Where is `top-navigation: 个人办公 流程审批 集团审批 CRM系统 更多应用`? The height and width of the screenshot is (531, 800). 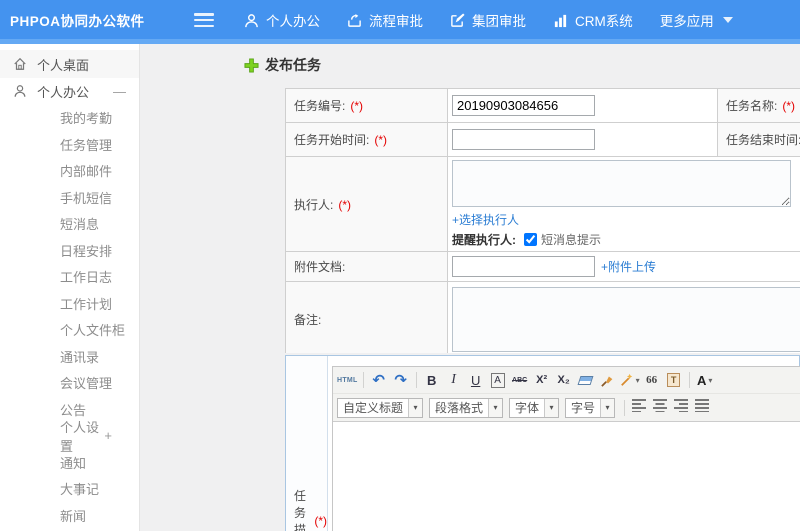 top-navigation: 个人办公 流程审批 集团审批 CRM系统 更多应用 is located at coordinates (488, 20).